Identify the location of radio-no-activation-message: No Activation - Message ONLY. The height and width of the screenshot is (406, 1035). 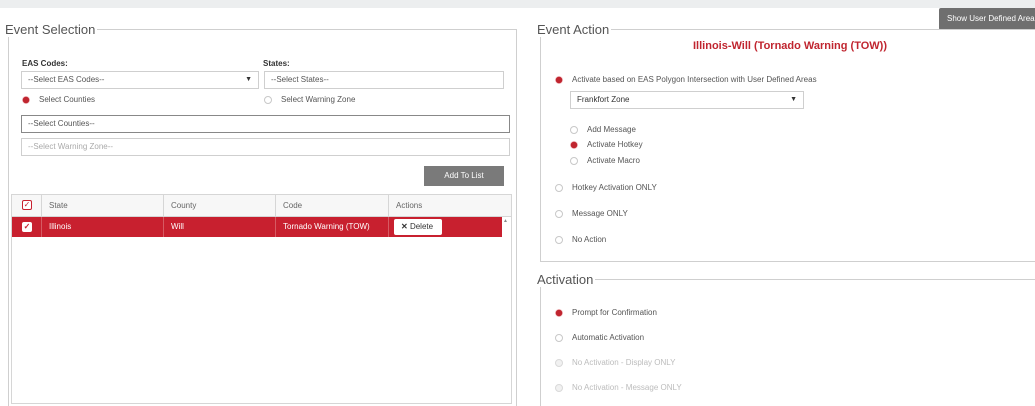
(618, 387).